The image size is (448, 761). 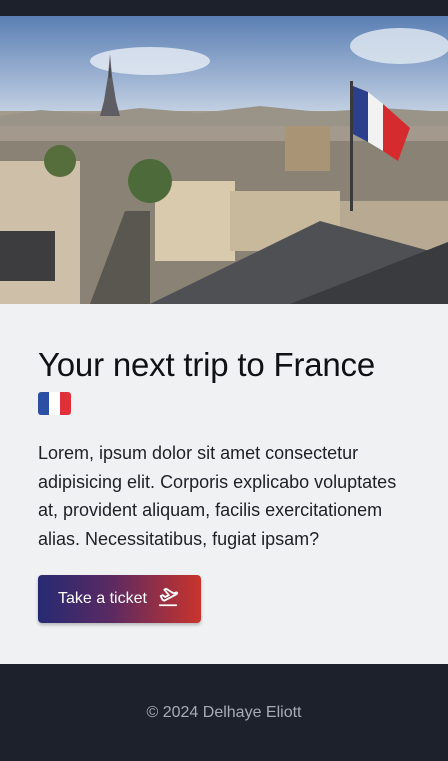 I want to click on page-title: Your next trip to France, so click(x=224, y=365).